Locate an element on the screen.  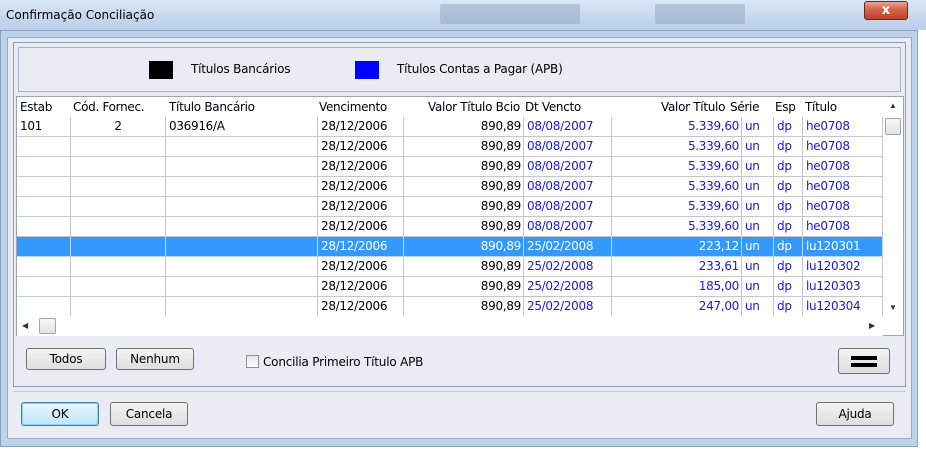
help-button: Ajuda is located at coordinates (855, 414).